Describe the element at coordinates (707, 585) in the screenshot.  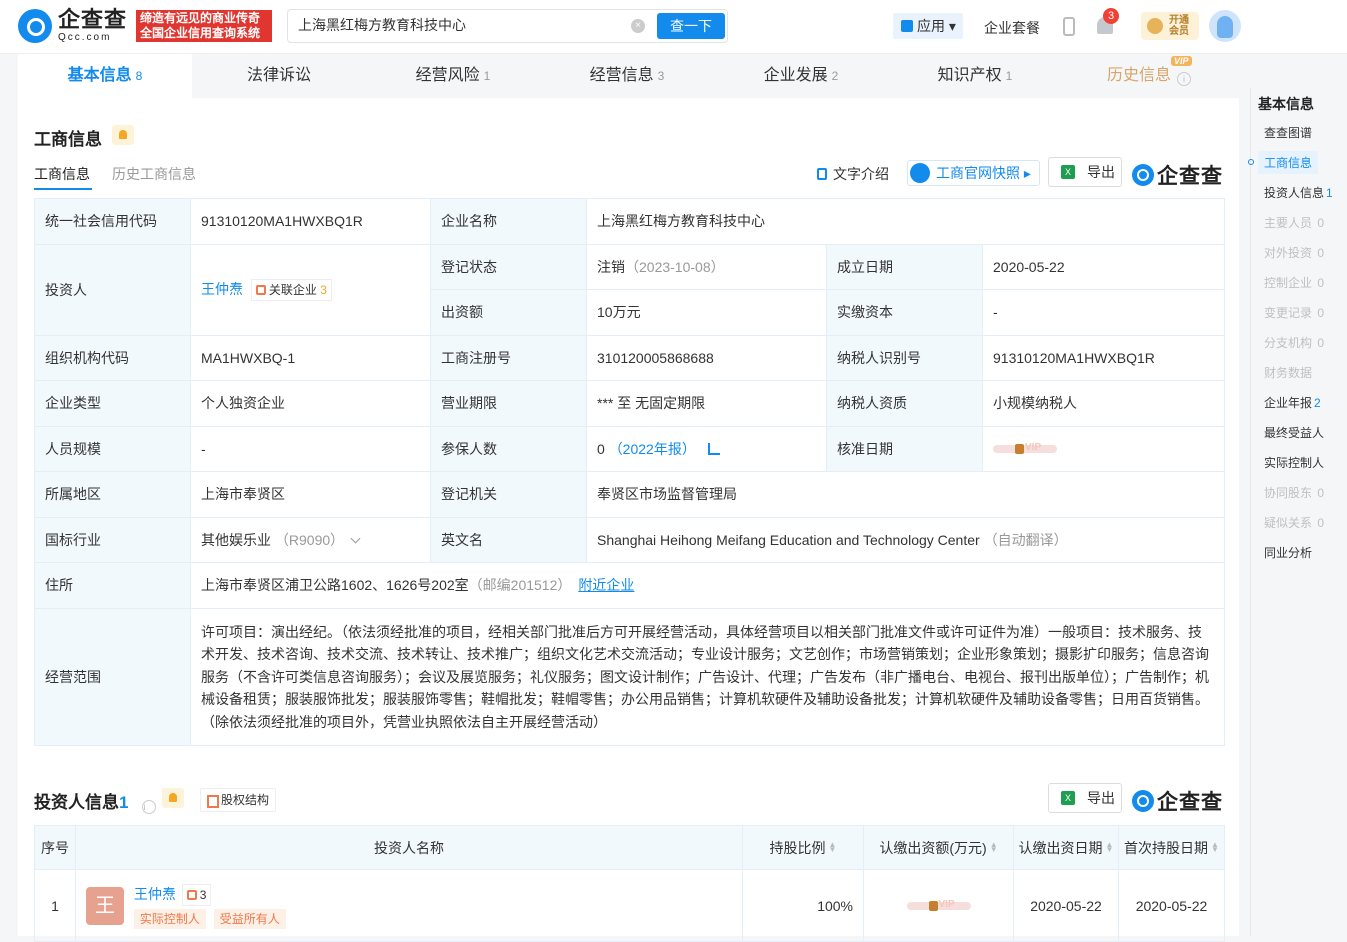
I see `address-value: 上海市奉贤区浦卫公路1602、1626号202室（邮编201512） 附近企业` at that location.